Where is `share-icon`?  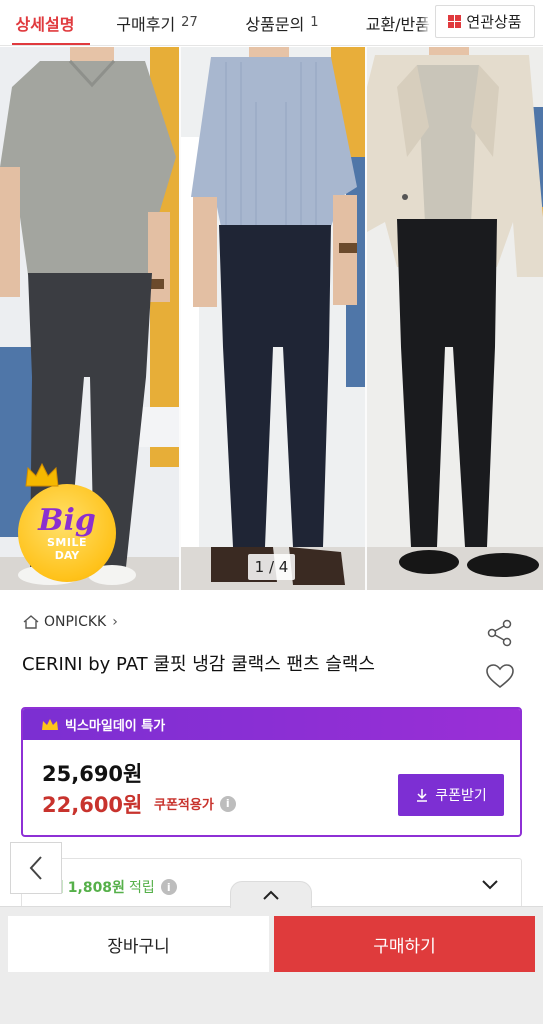 share-icon is located at coordinates (500, 633).